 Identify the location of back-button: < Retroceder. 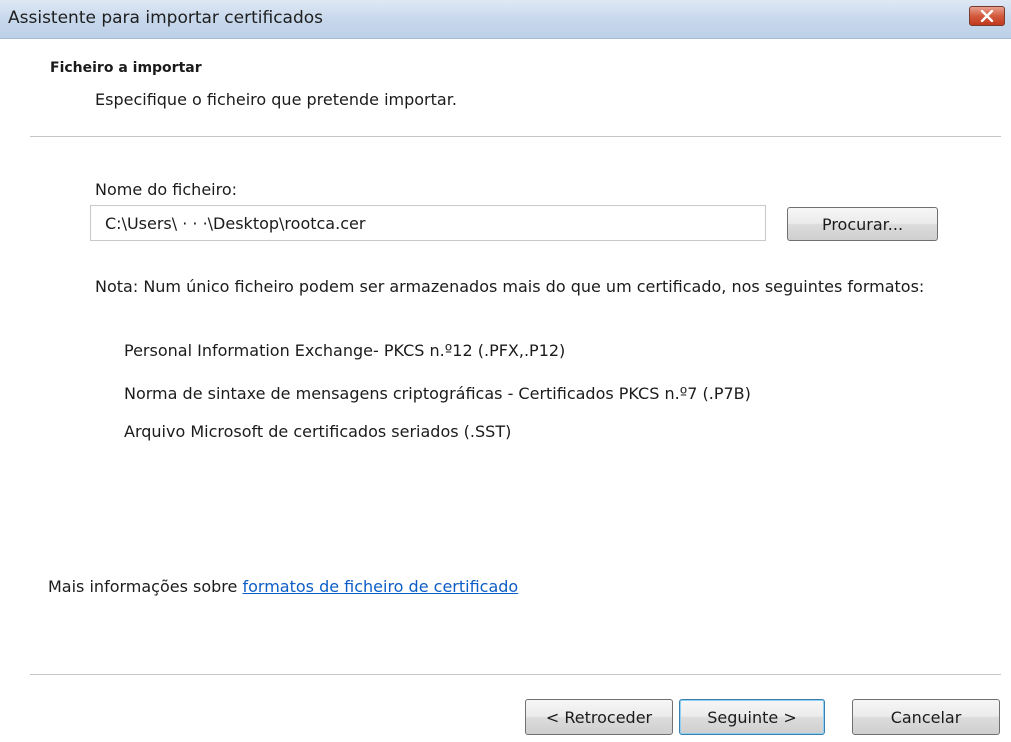
(599, 717).